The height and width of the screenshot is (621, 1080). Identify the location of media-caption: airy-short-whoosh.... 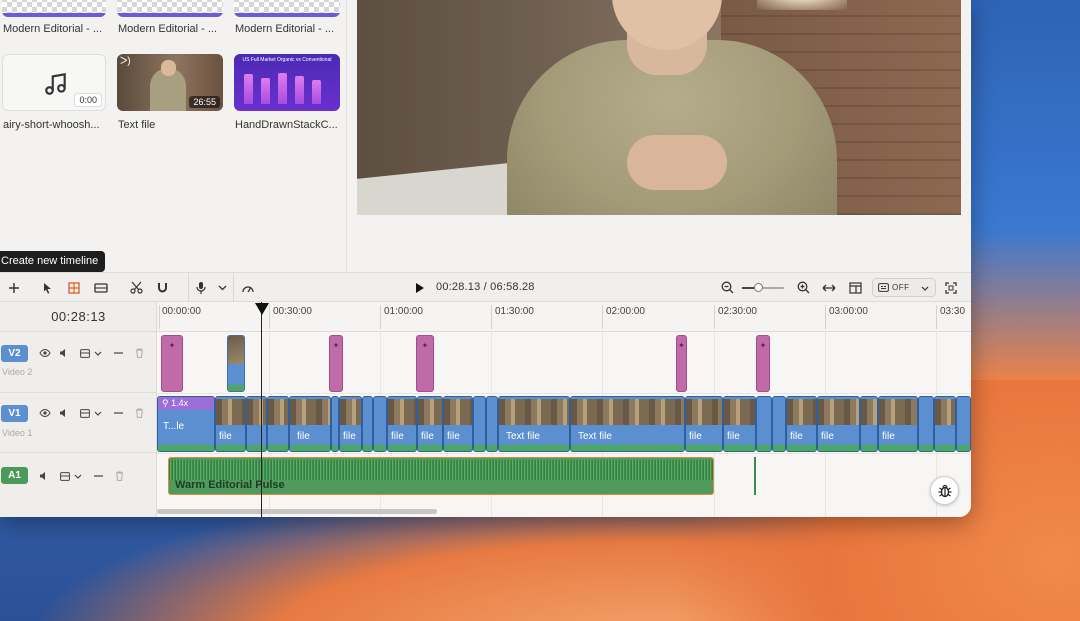
(51, 125).